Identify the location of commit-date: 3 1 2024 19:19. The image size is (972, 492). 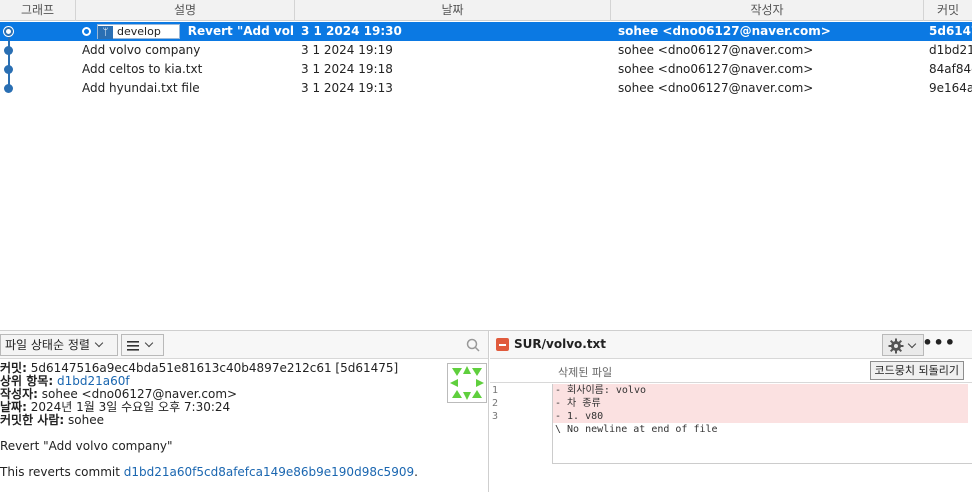
(347, 50).